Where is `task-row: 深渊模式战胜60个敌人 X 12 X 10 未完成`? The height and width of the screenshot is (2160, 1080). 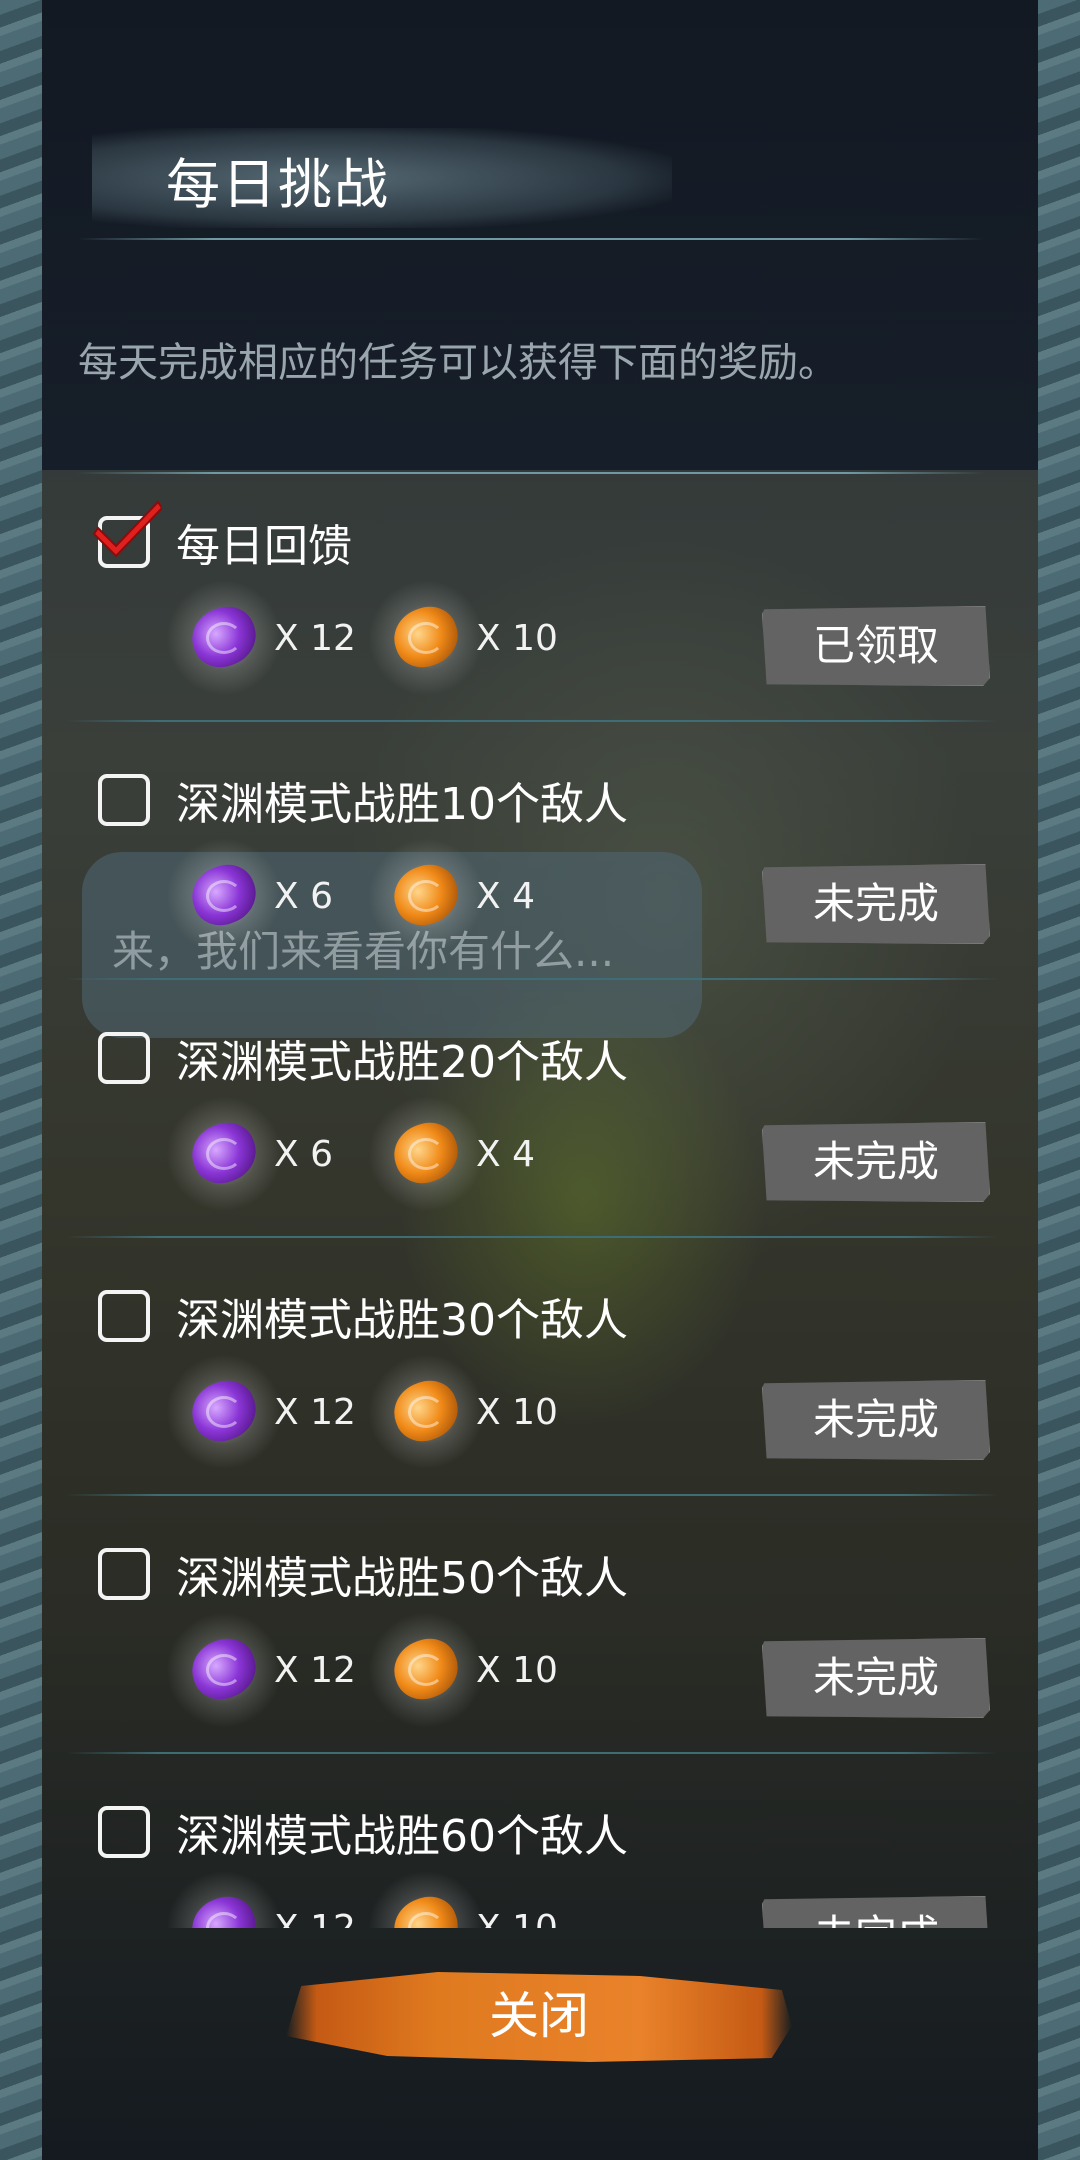 task-row: 深渊模式战胜60个敌人 X 12 X 10 未完成 is located at coordinates (540, 1849).